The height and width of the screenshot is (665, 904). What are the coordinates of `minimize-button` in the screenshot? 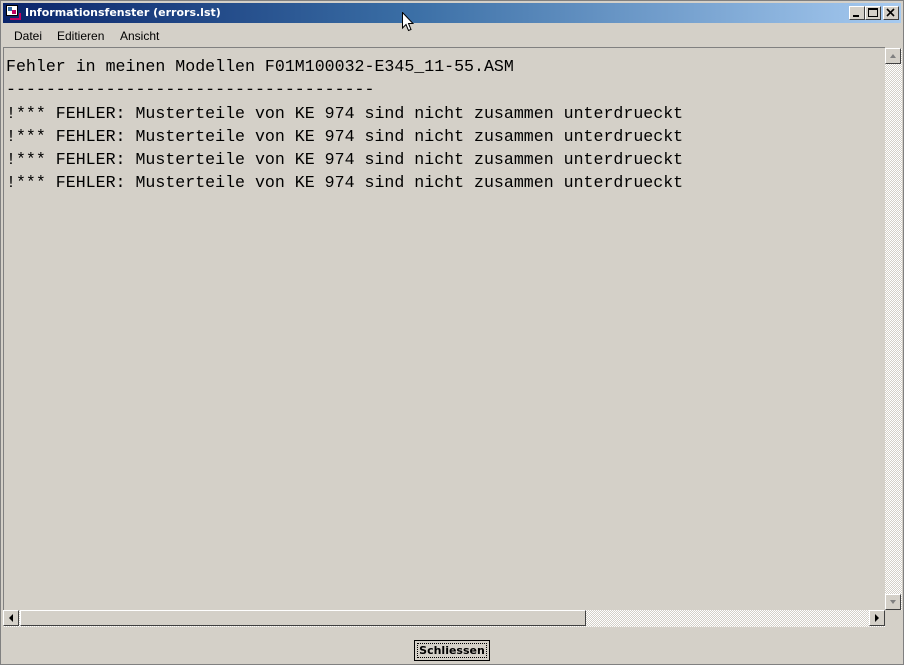 It's located at (857, 13).